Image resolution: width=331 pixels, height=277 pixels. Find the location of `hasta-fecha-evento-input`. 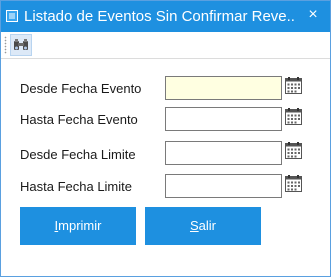

hasta-fecha-evento-input is located at coordinates (223, 119).